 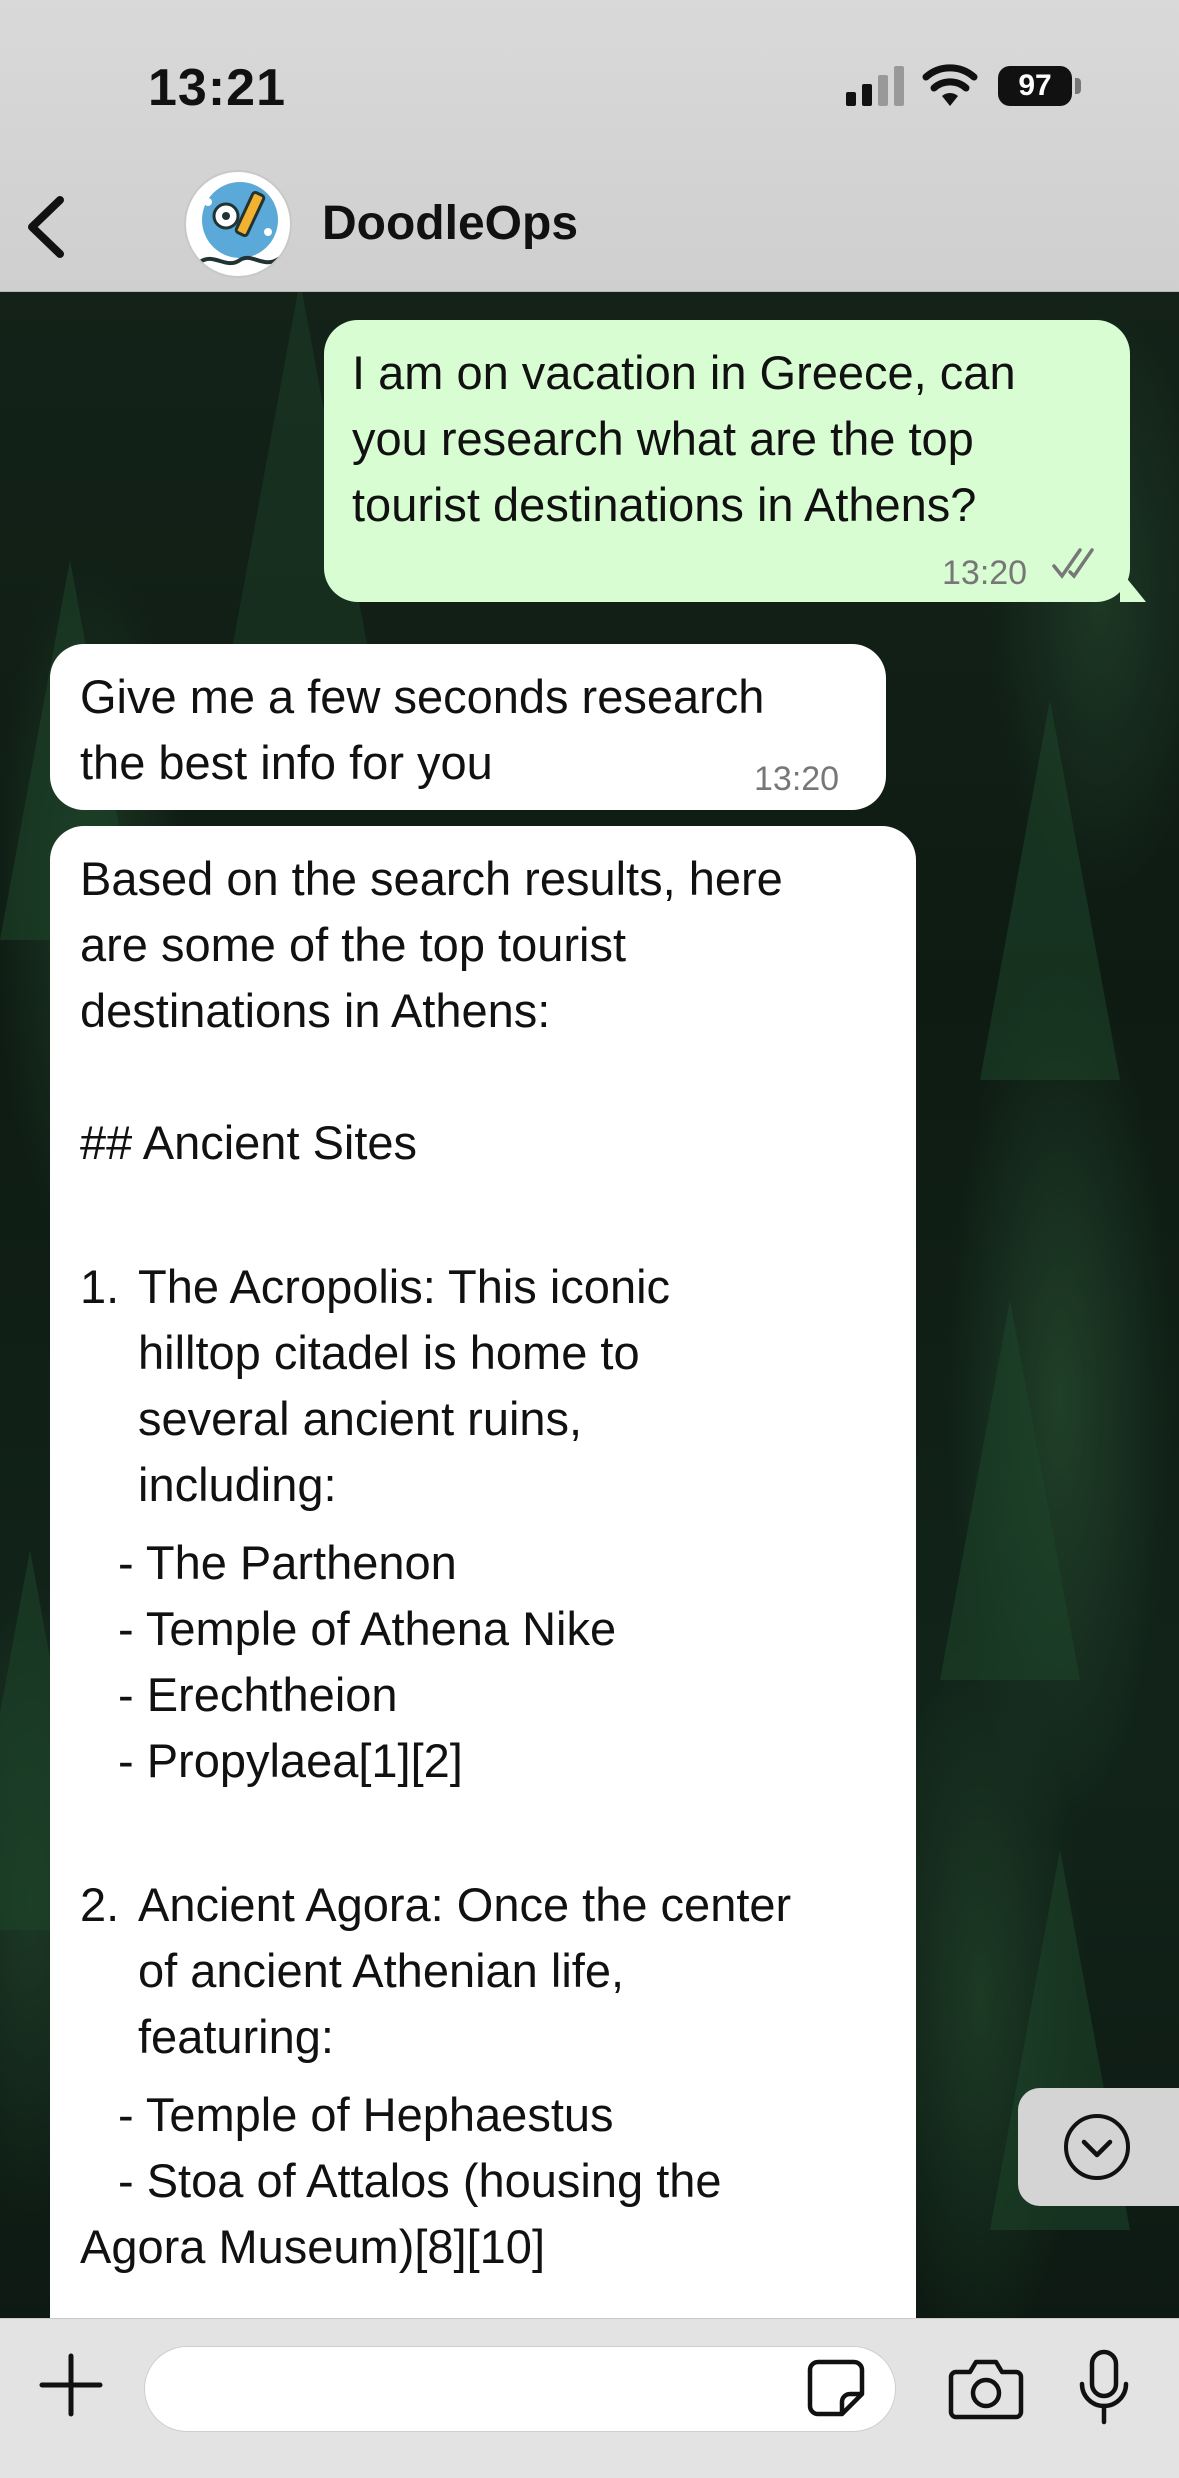 I want to click on list-number: 1., so click(x=100, y=1286).